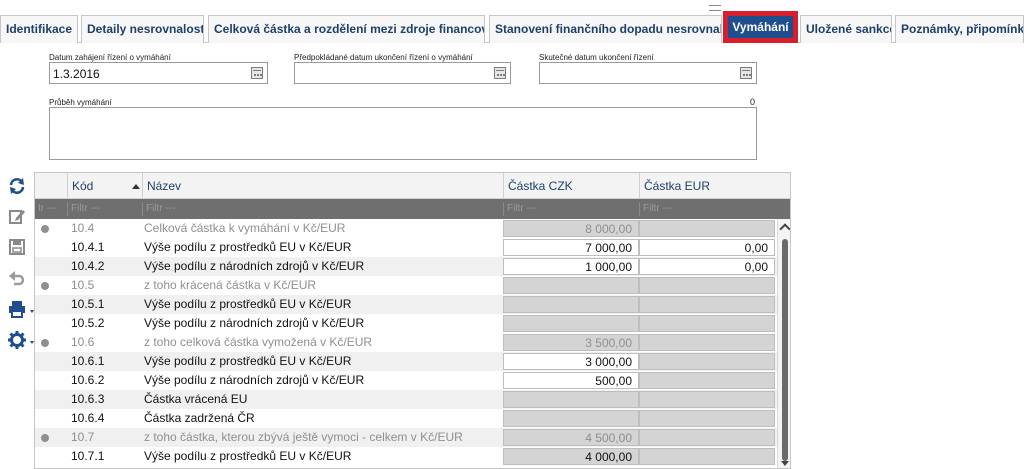 The height and width of the screenshot is (469, 1024). I want to click on save-button, so click(17, 247).